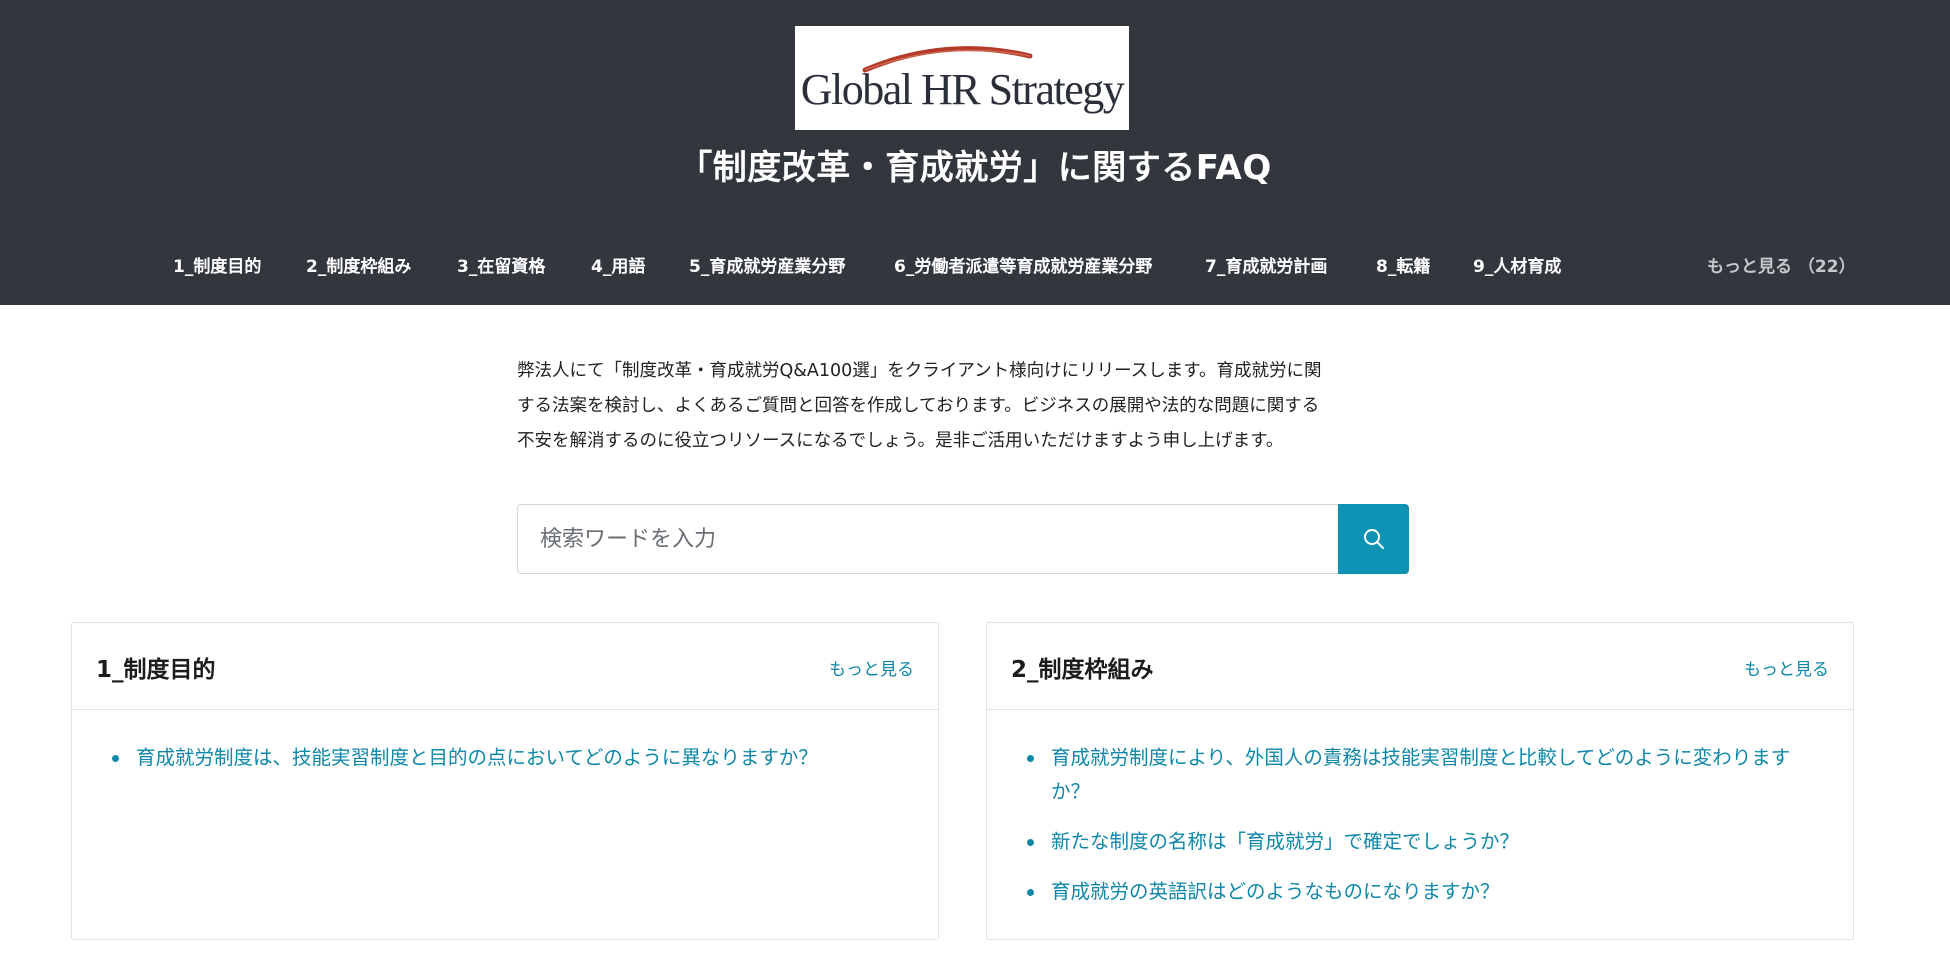  What do you see at coordinates (1420, 666) in the screenshot?
I see `card-header: 2_制度枠組み もっと見る` at bounding box center [1420, 666].